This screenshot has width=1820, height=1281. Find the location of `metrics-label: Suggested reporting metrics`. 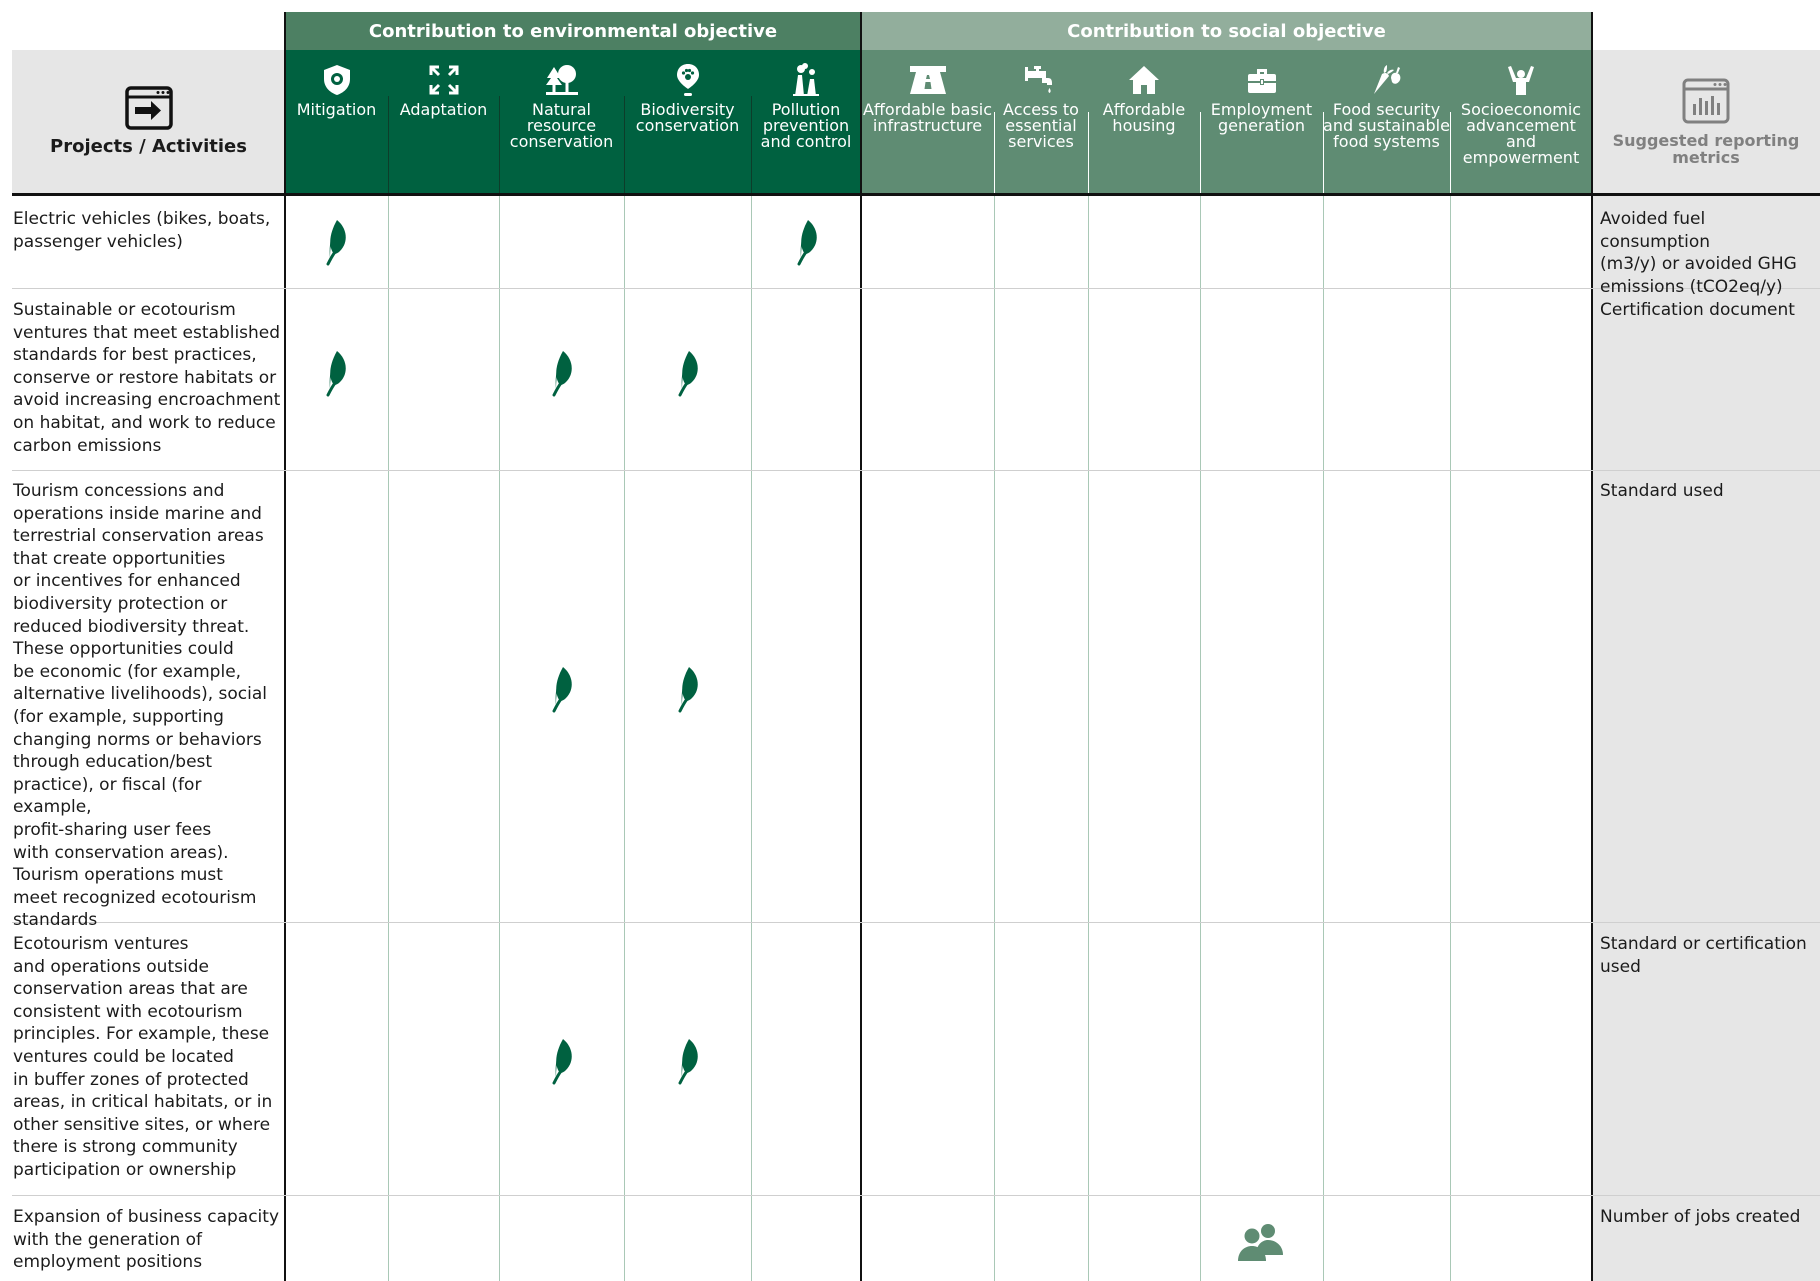

metrics-label: Suggested reporting metrics is located at coordinates (1706, 148).